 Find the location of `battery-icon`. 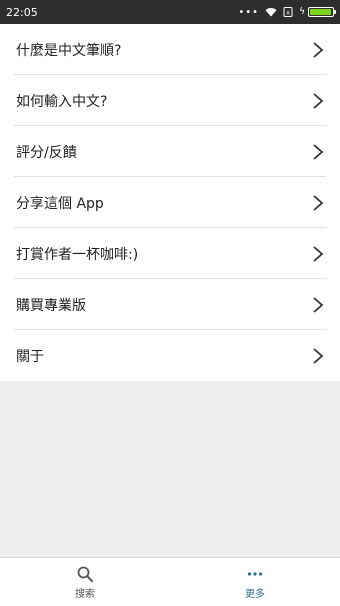

battery-icon is located at coordinates (322, 12).